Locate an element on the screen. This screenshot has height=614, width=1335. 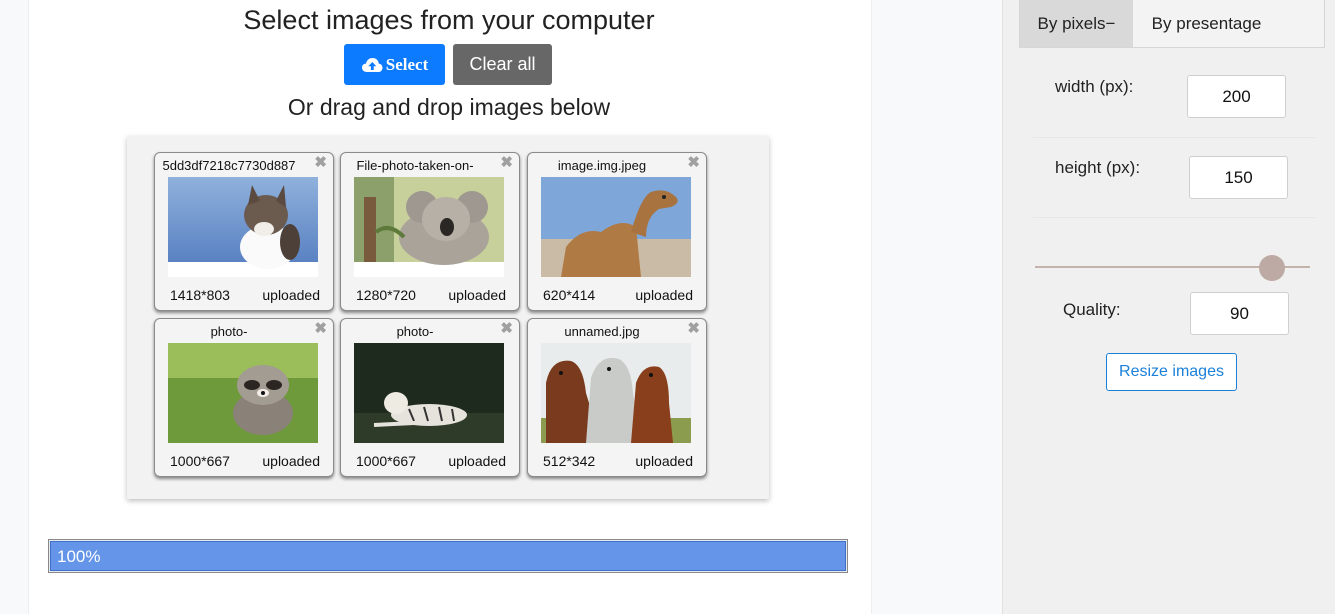
image-dimensions: 512*342 is located at coordinates (569, 461).